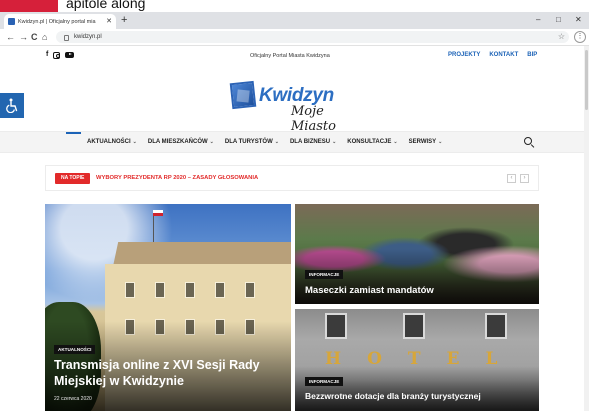 The width and height of the screenshot is (589, 411). Describe the element at coordinates (312, 37) in the screenshot. I see `address-bar: kwidzyn.pl ☆` at that location.